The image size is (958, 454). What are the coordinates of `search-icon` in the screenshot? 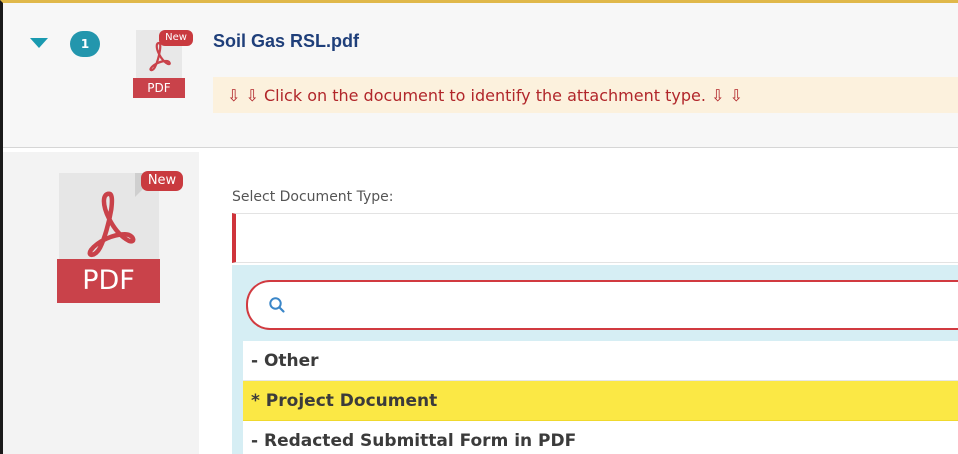 It's located at (277, 305).